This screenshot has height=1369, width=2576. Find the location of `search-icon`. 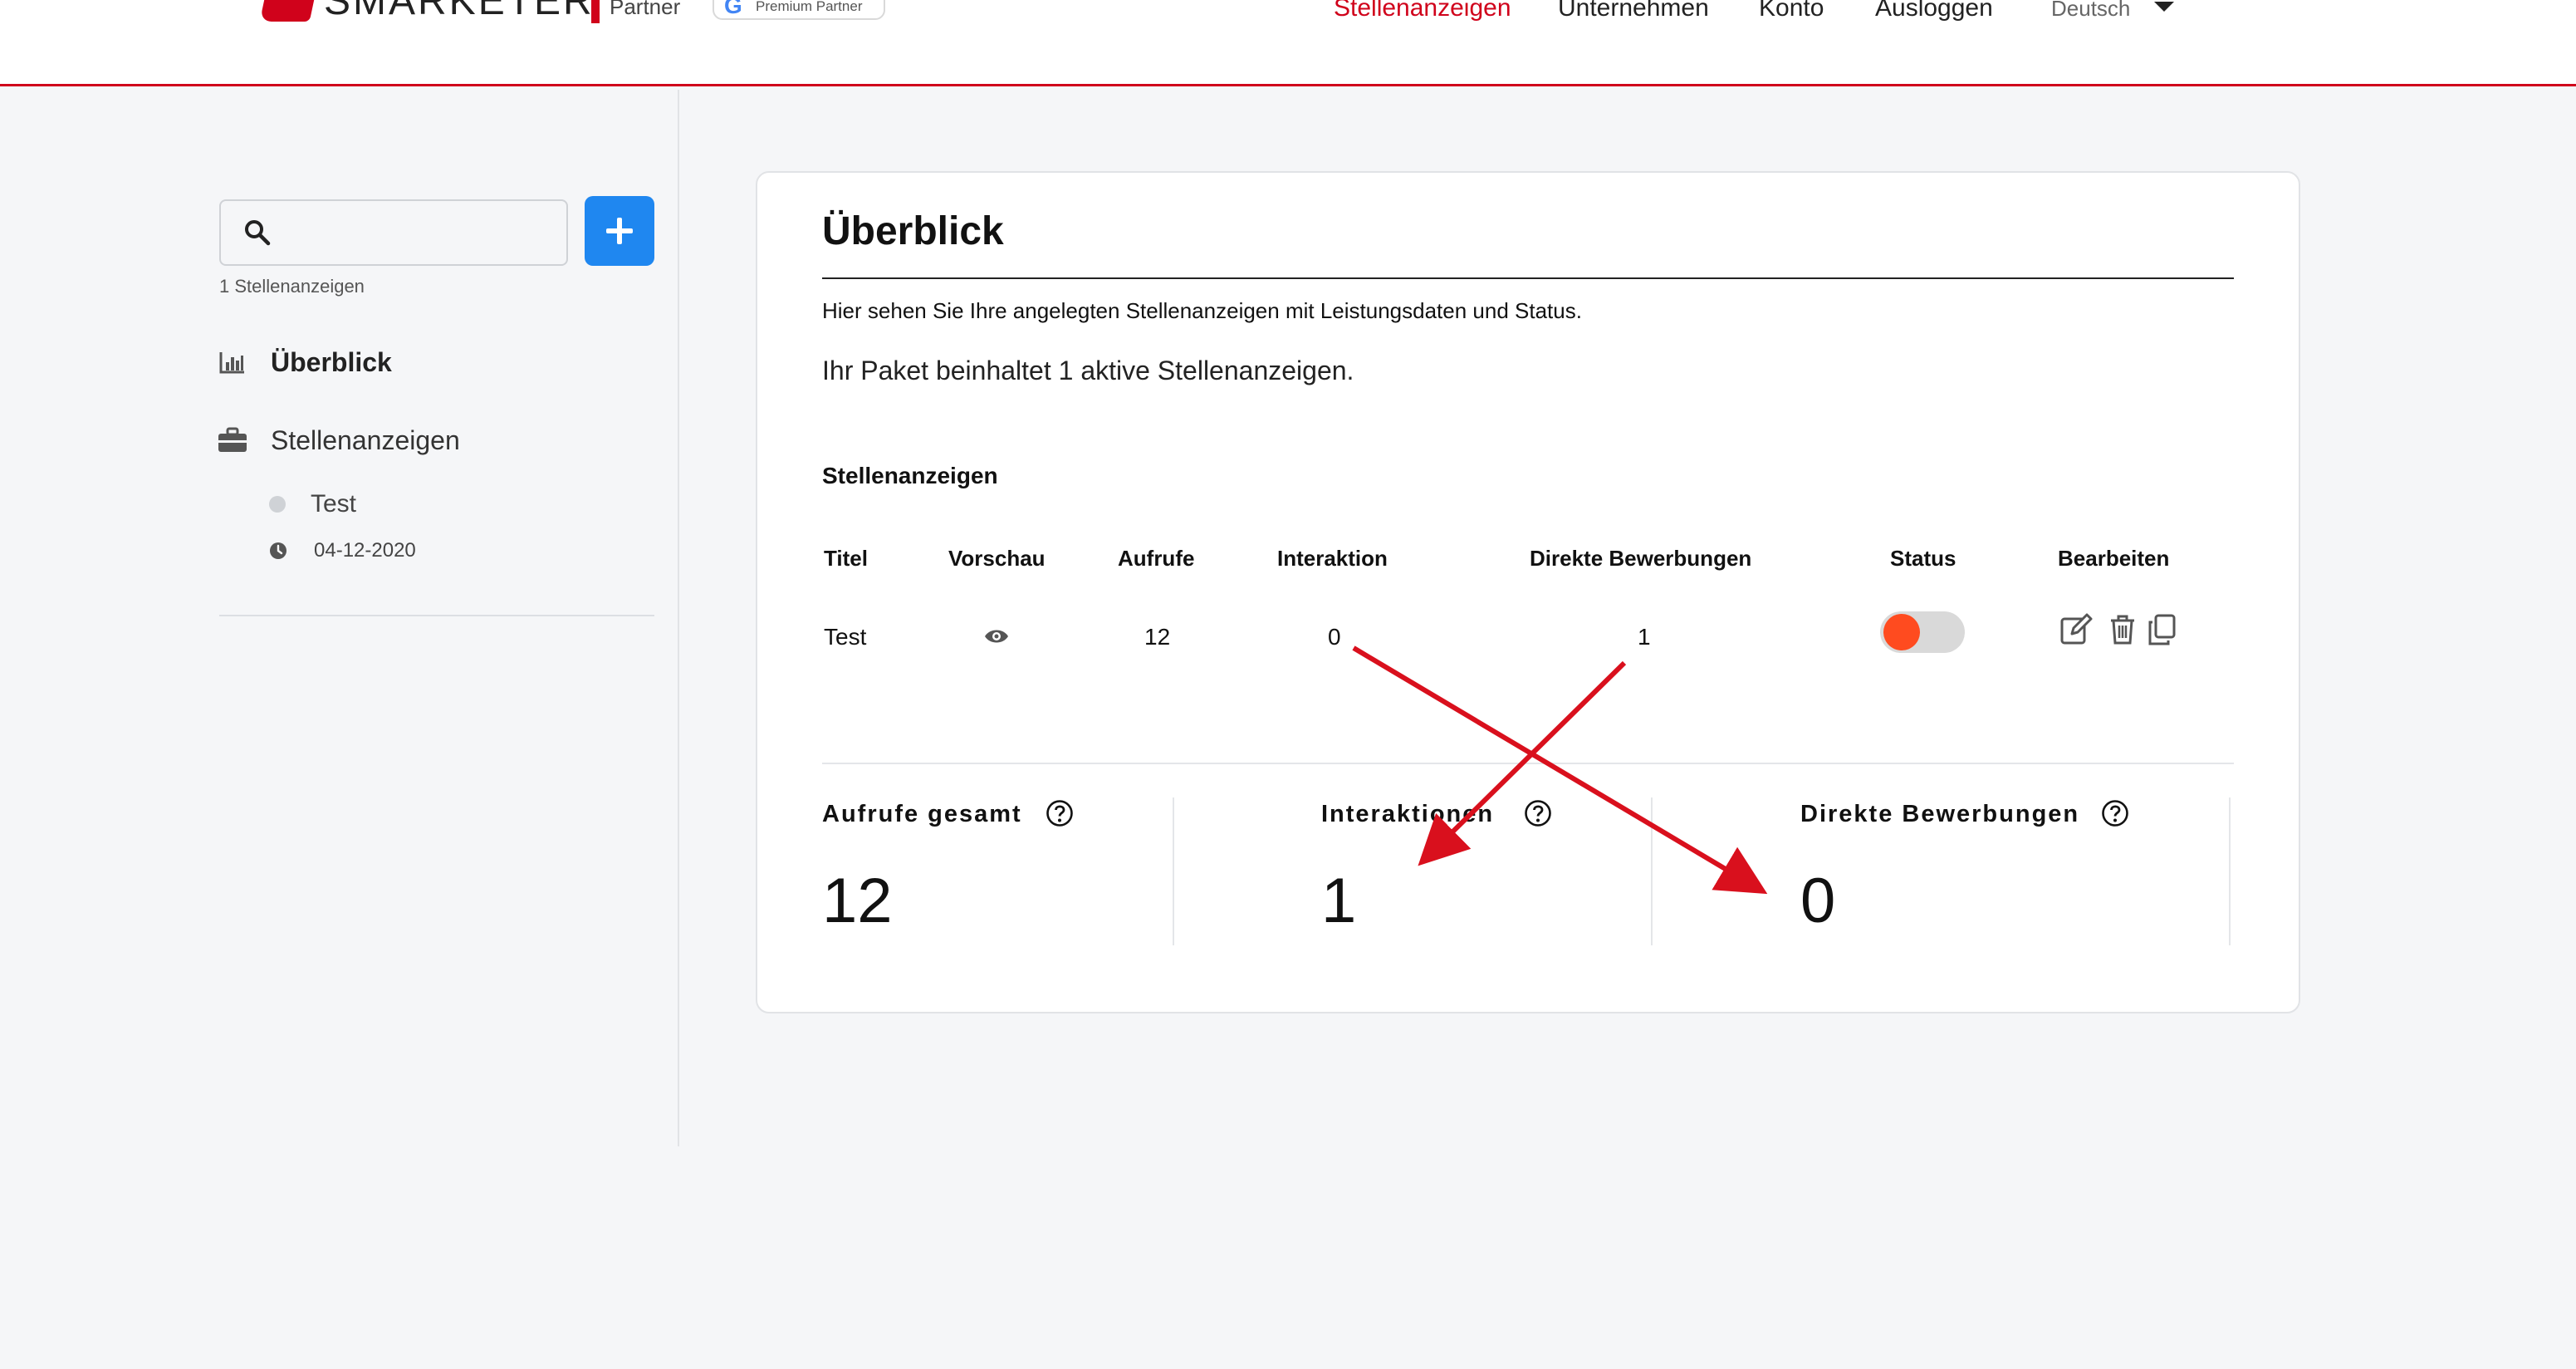

search-icon is located at coordinates (258, 233).